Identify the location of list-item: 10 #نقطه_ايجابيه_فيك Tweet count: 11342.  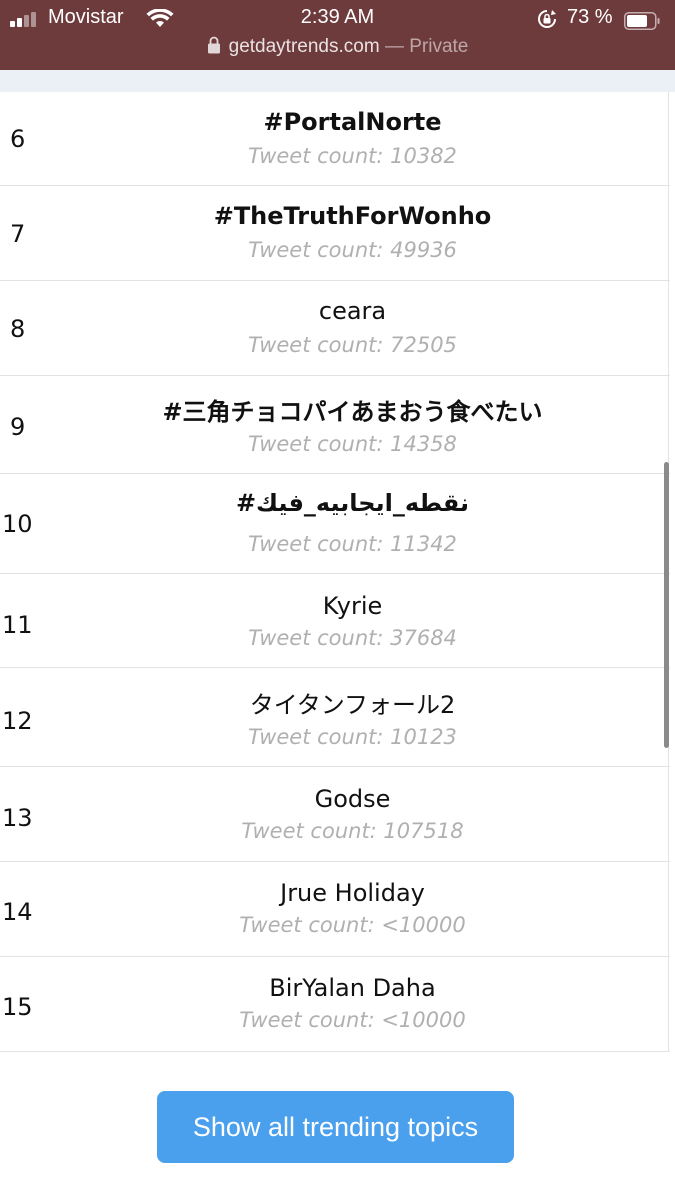
(335, 524).